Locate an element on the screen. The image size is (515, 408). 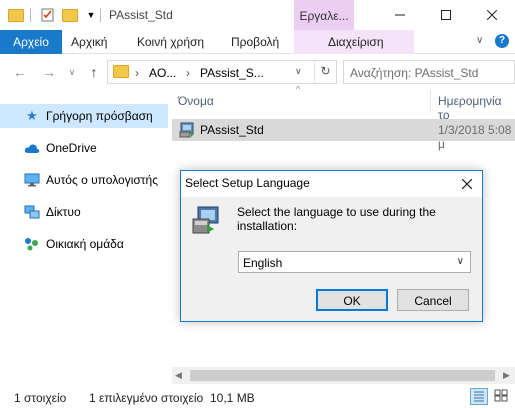
file-name: PAssist_Std is located at coordinates (232, 130).